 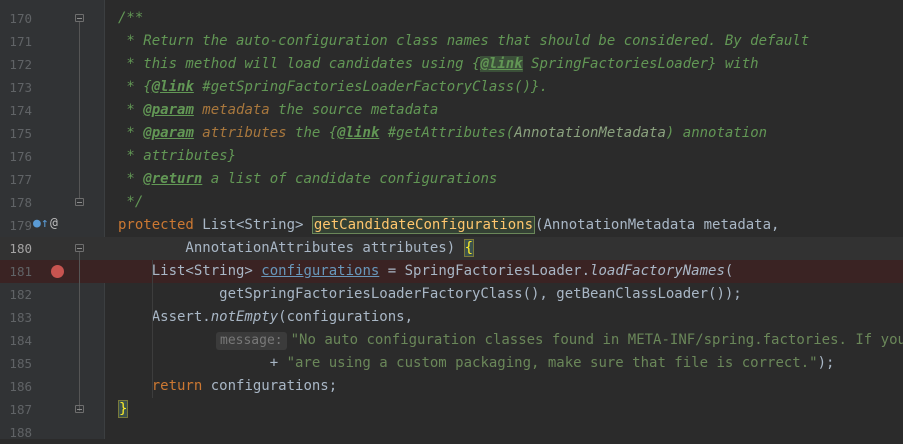 What do you see at coordinates (278, 110) in the screenshot?
I see `line-code: * @param metadata the source metadata` at bounding box center [278, 110].